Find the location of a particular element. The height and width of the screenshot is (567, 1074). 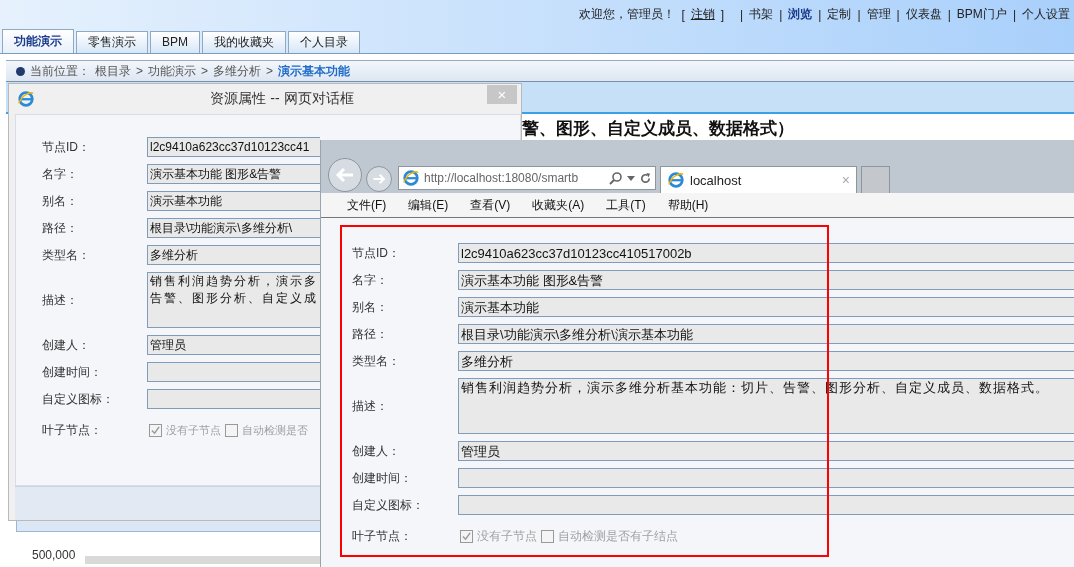

tab: 我的收藏夹 is located at coordinates (244, 42).